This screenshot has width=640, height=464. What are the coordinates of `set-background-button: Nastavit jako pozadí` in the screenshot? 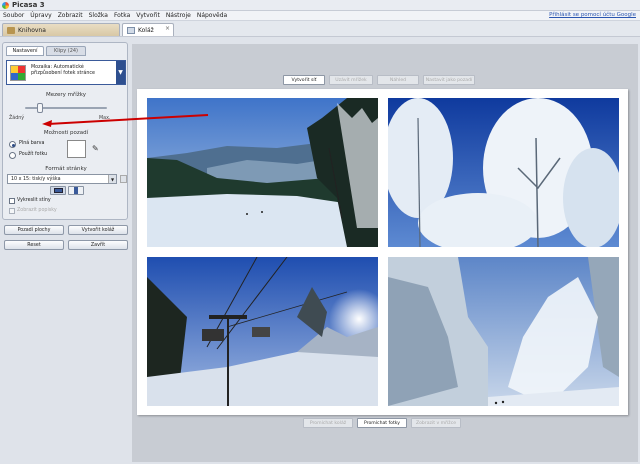 It's located at (449, 80).